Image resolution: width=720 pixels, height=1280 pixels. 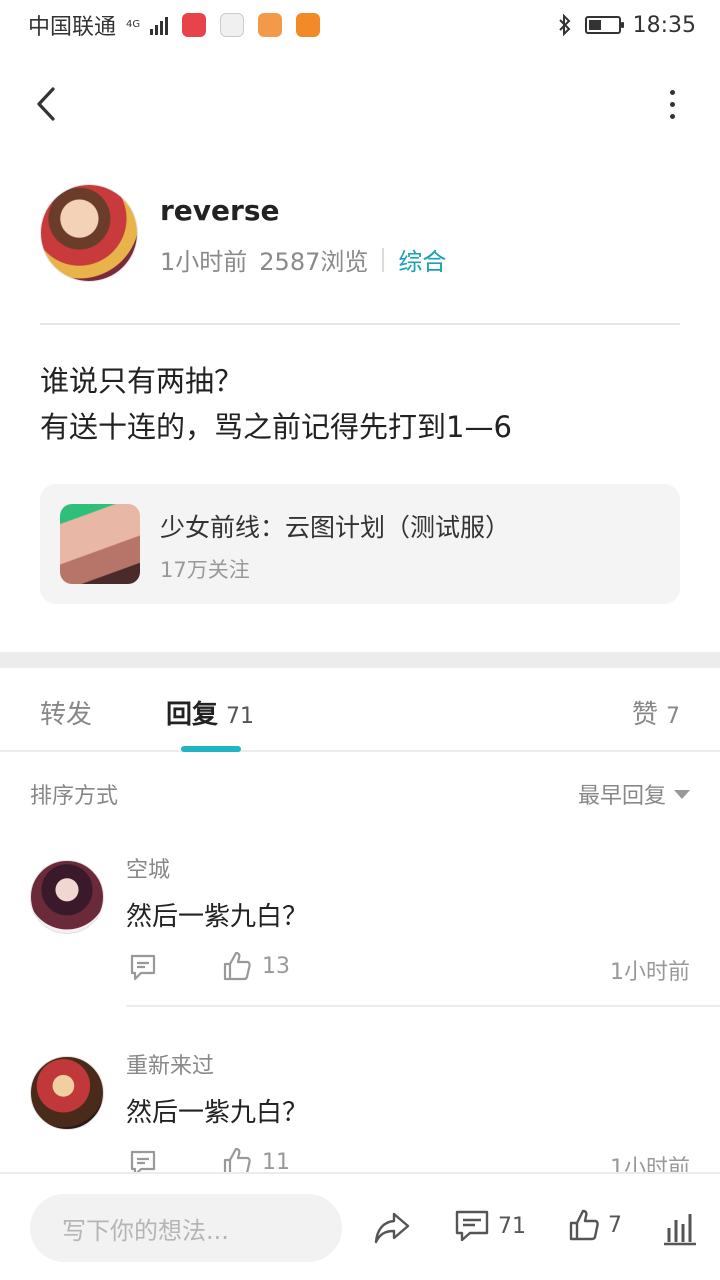 What do you see at coordinates (159, 25) in the screenshot?
I see `signal-icon` at bounding box center [159, 25].